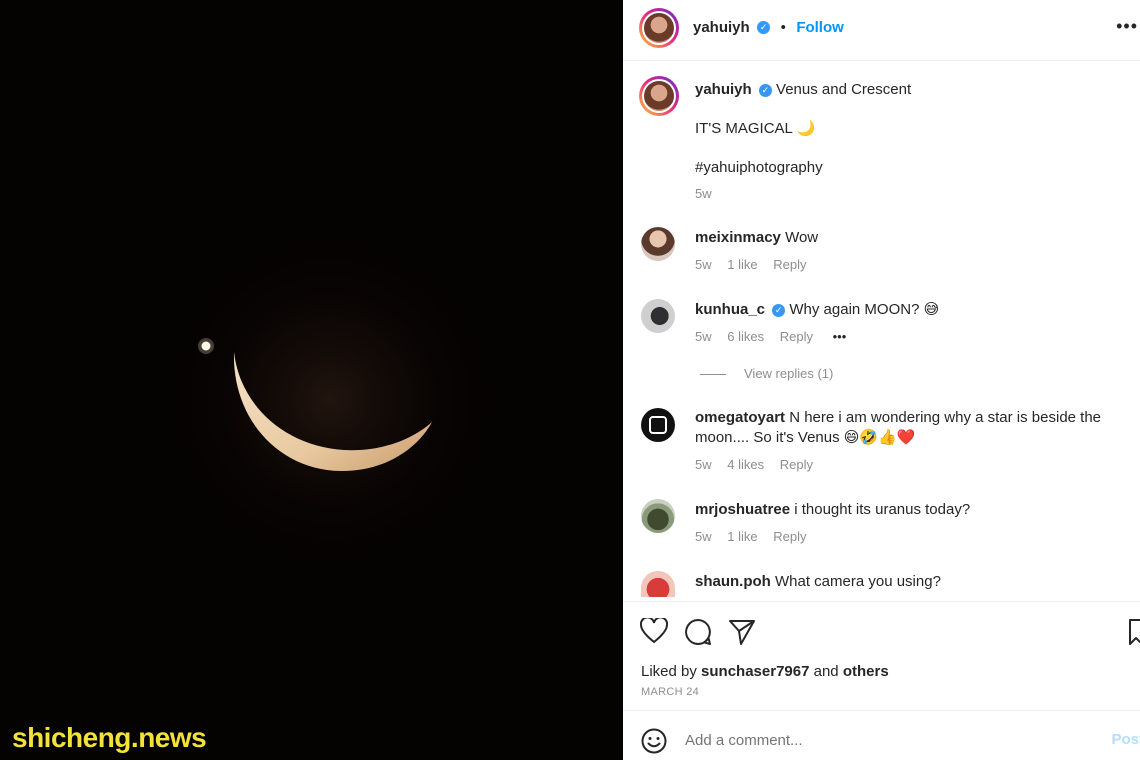 The width and height of the screenshot is (1140, 760). Describe the element at coordinates (654, 631) in the screenshot. I see `heart-icon` at that location.